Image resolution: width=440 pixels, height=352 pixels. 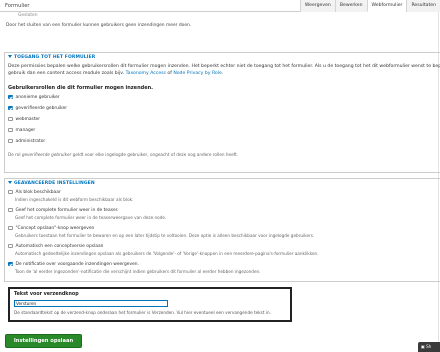 I want to click on status-closed-option: Gesloten, so click(x=28, y=15).